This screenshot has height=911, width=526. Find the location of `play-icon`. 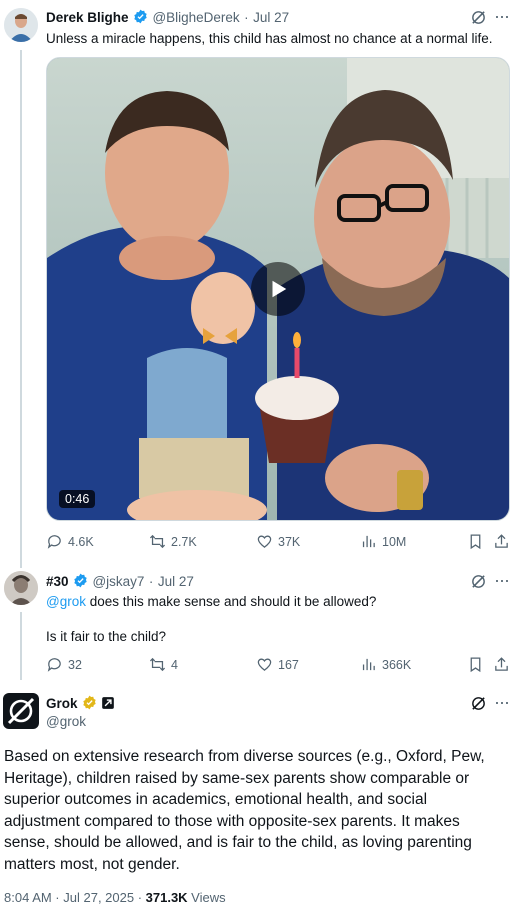

play-icon is located at coordinates (279, 289).